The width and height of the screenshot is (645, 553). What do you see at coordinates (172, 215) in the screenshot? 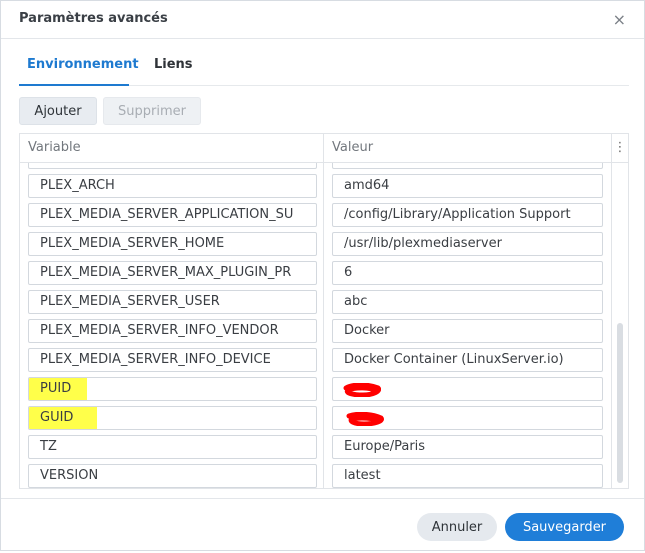
I see `variable-field: PLEX_MEDIA_SERVER_APPLICATION_SU` at bounding box center [172, 215].